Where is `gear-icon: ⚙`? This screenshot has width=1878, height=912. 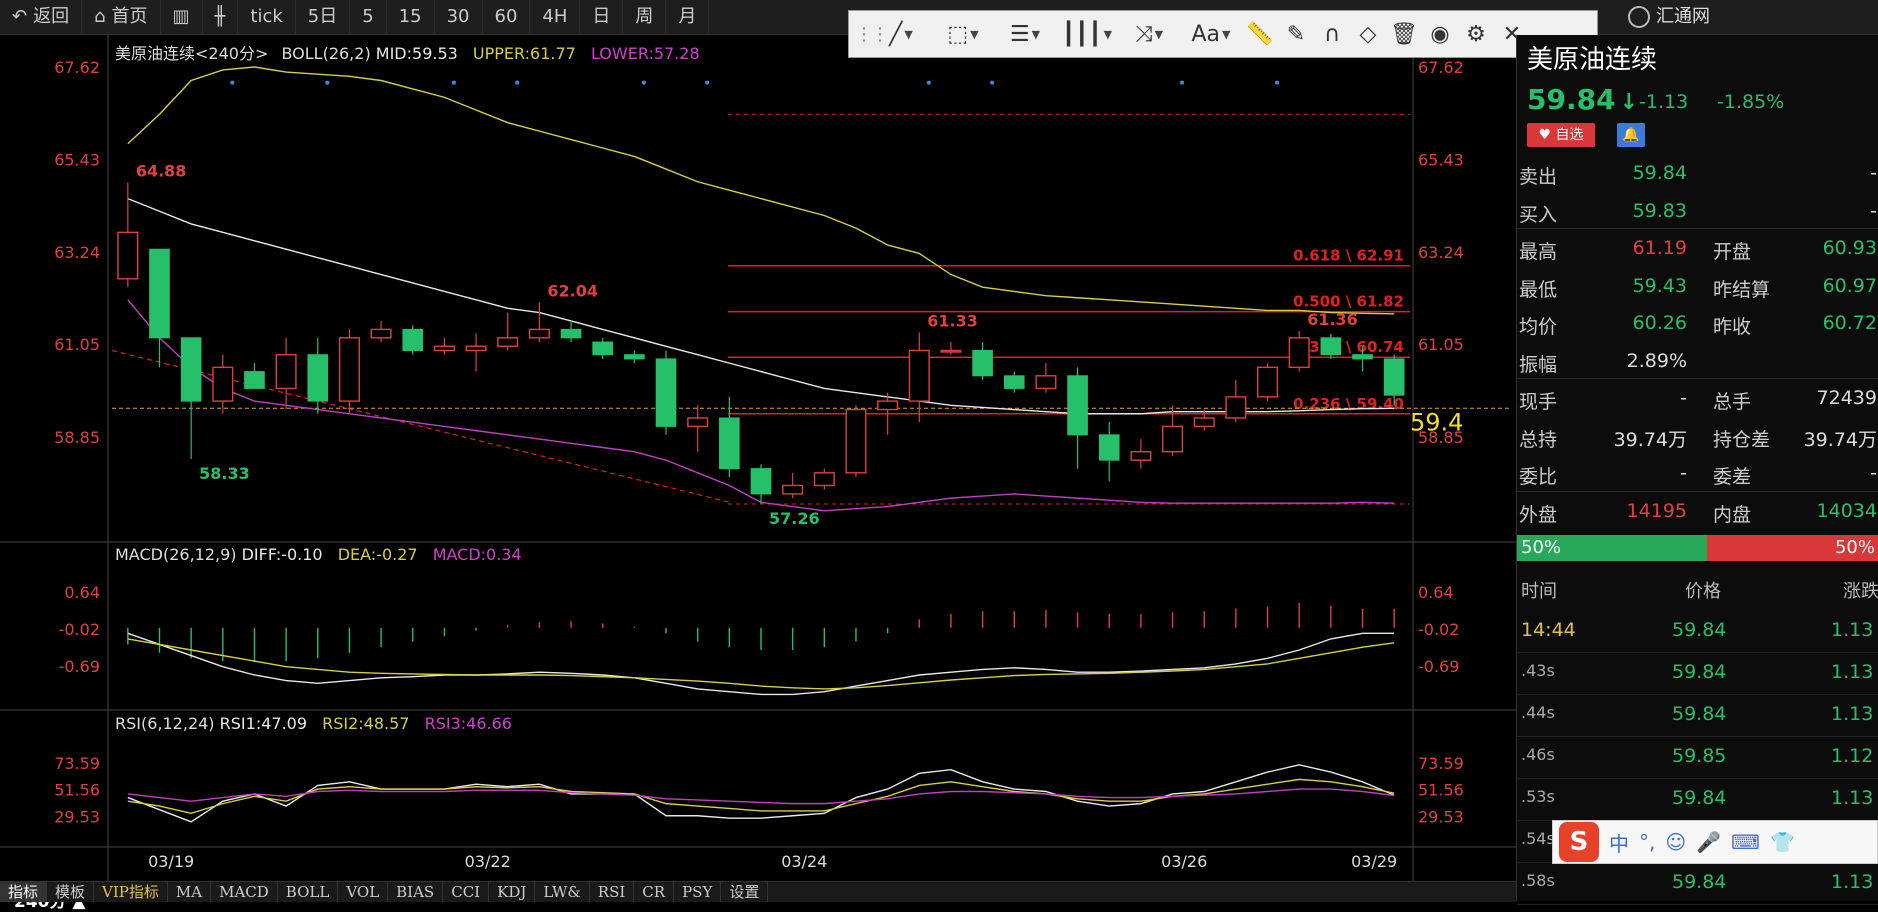 gear-icon: ⚙ is located at coordinates (1476, 34).